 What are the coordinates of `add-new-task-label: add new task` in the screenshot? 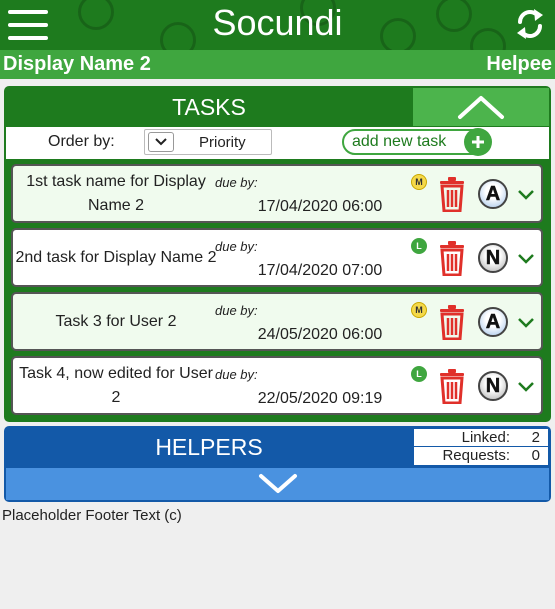 It's located at (399, 141).